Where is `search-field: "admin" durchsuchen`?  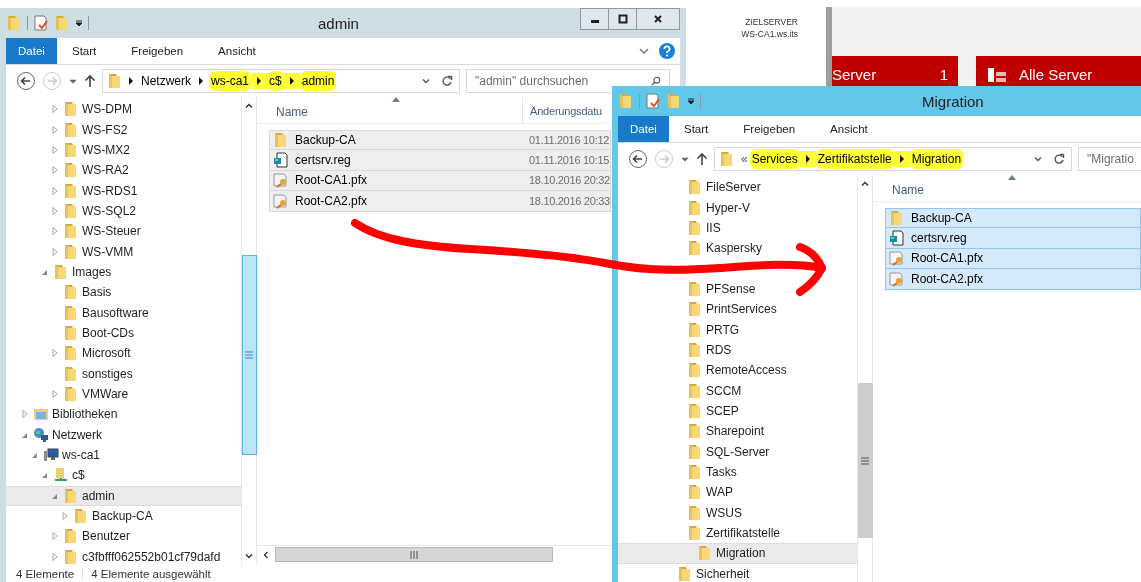 search-field: "admin" durchsuchen is located at coordinates (568, 81).